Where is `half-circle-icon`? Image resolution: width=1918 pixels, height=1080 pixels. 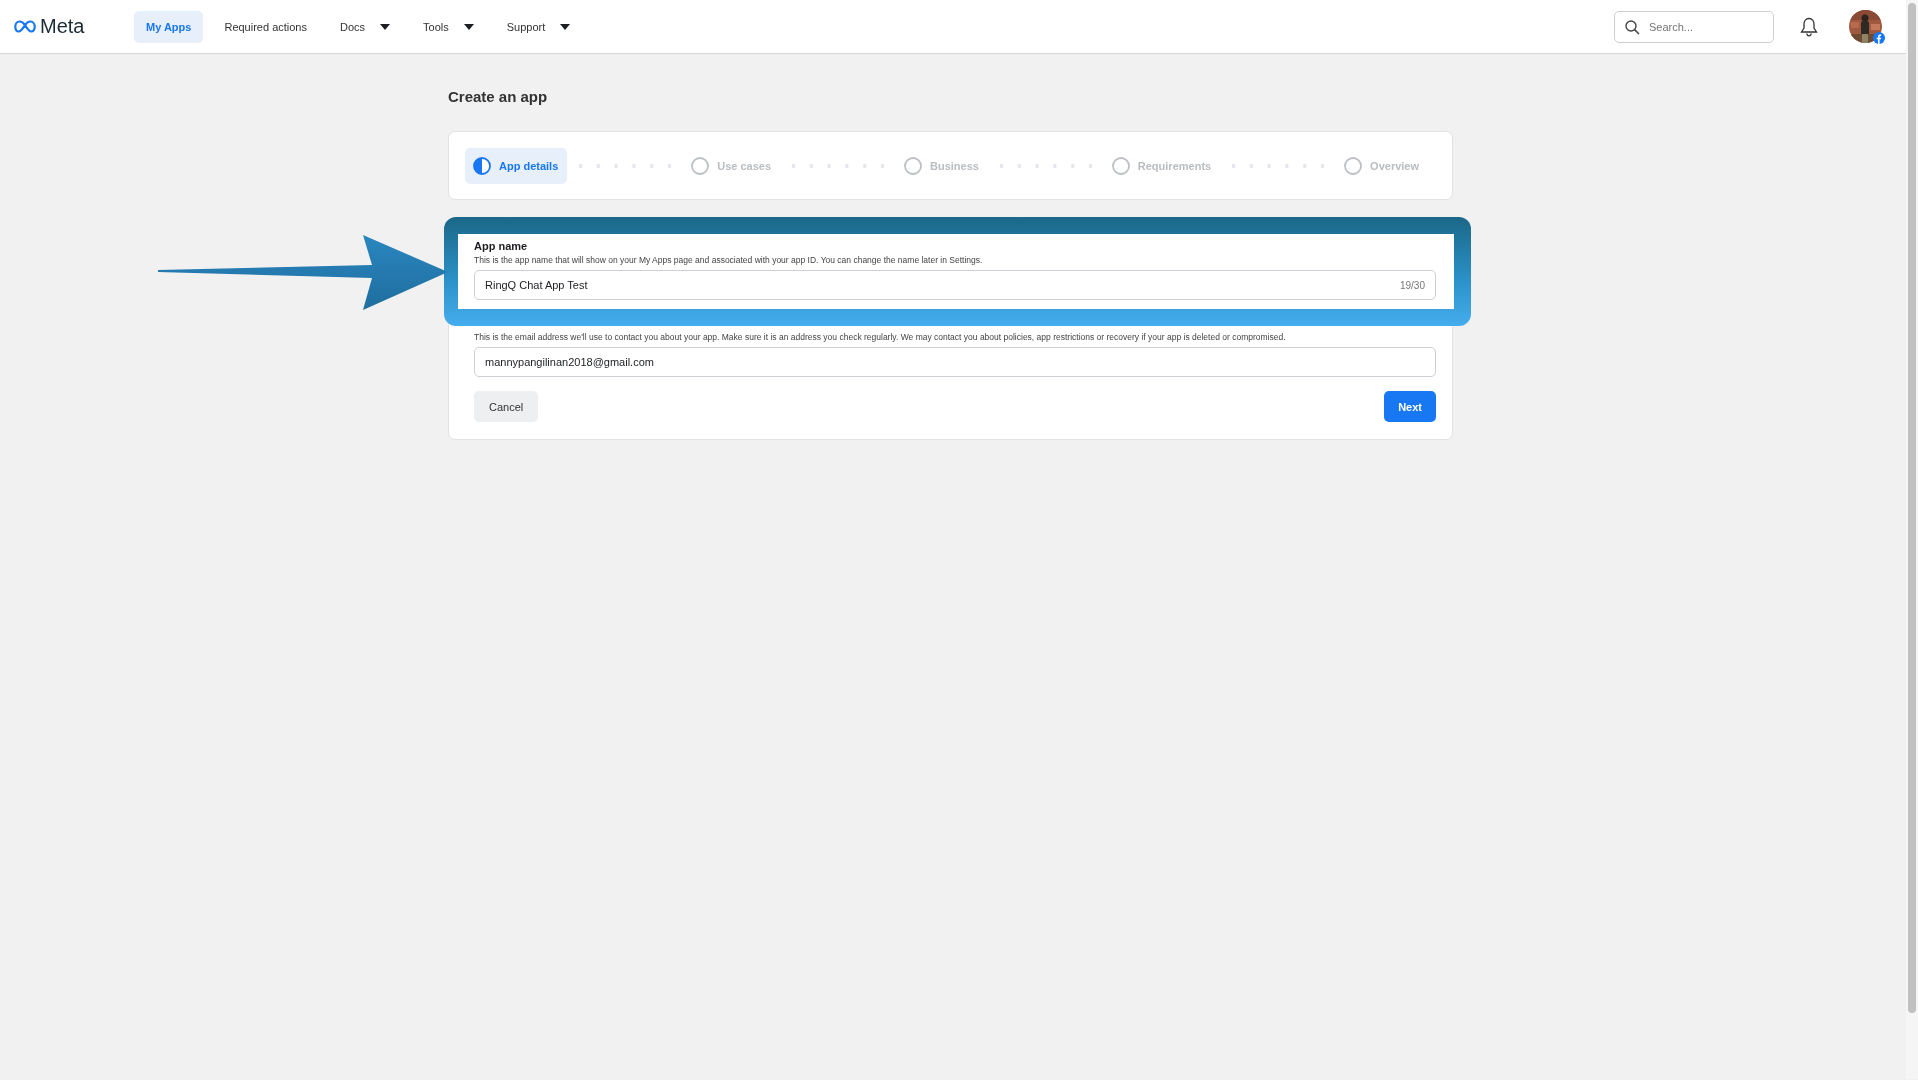
half-circle-icon is located at coordinates (482, 165).